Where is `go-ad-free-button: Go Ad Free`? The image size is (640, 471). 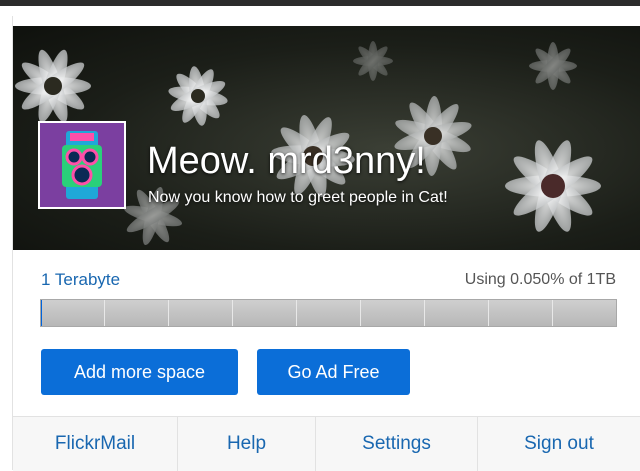 go-ad-free-button: Go Ad Free is located at coordinates (333, 372).